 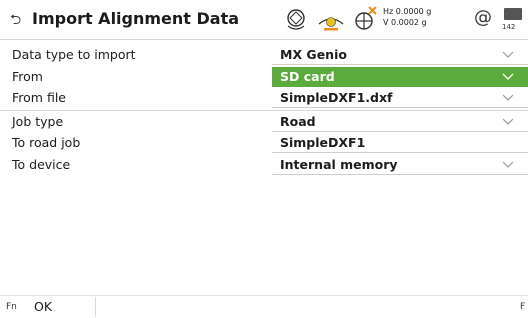 What do you see at coordinates (39, 97) in the screenshot?
I see `from-file-label: From file` at bounding box center [39, 97].